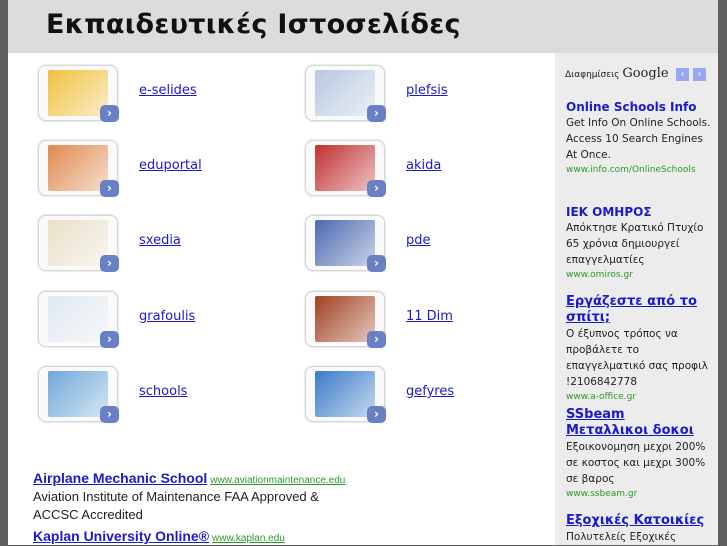 This screenshot has width=727, height=546. Describe the element at coordinates (638, 521) in the screenshot. I see `sidebar-ad-title: Εξοχικές Κατοικίες` at that location.